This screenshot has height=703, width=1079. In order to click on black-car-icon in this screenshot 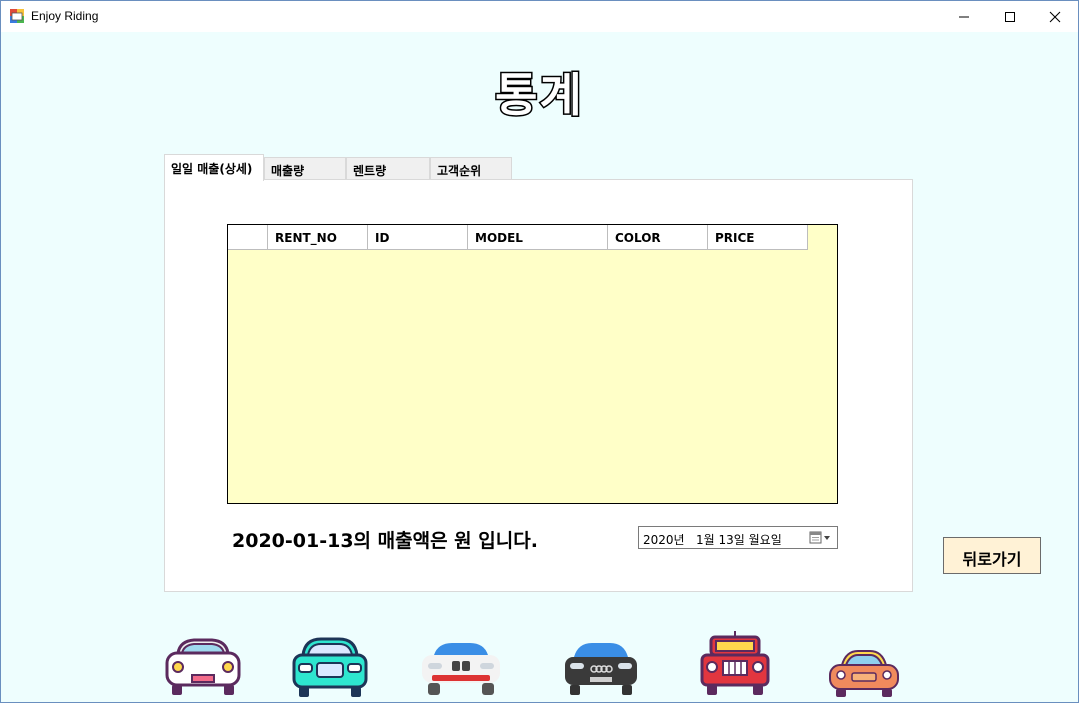, I will do `click(601, 669)`.